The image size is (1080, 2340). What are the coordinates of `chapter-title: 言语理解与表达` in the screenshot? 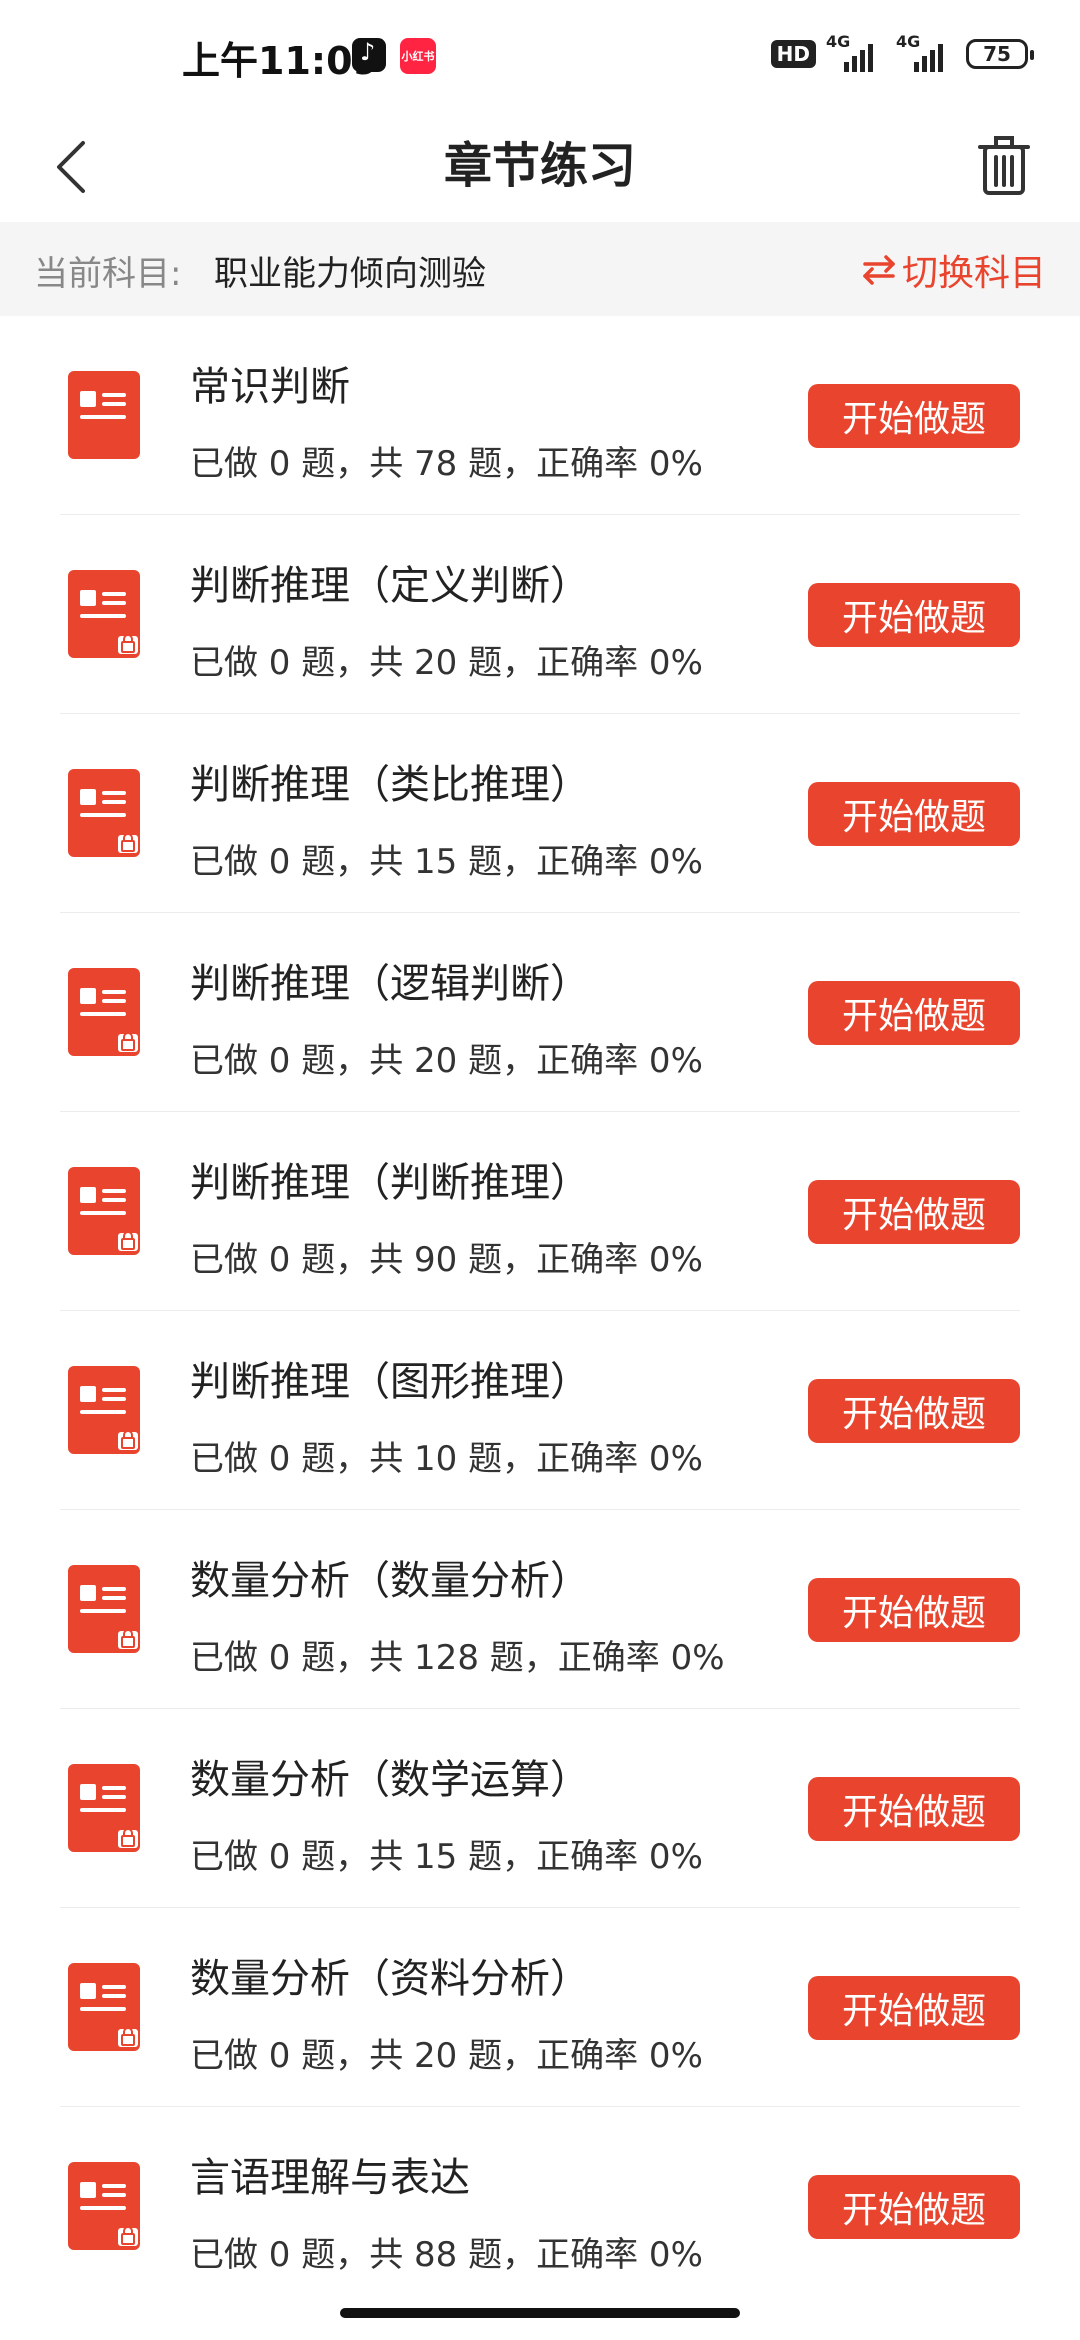 It's located at (330, 2178).